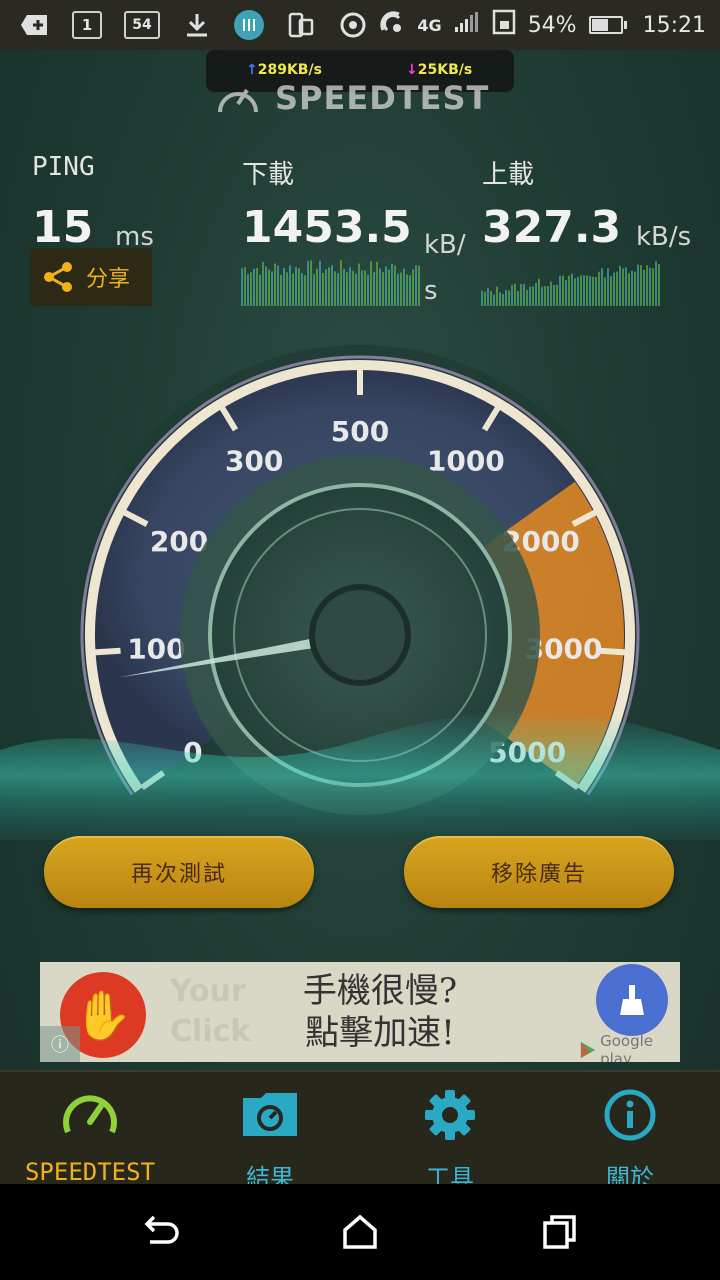  What do you see at coordinates (450, 1115) in the screenshot?
I see `gear-icon` at bounding box center [450, 1115].